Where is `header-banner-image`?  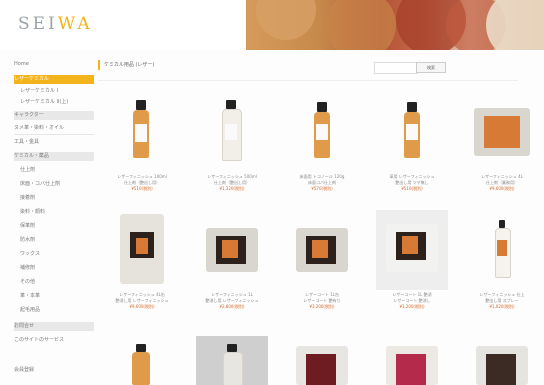 header-banner-image is located at coordinates (395, 25).